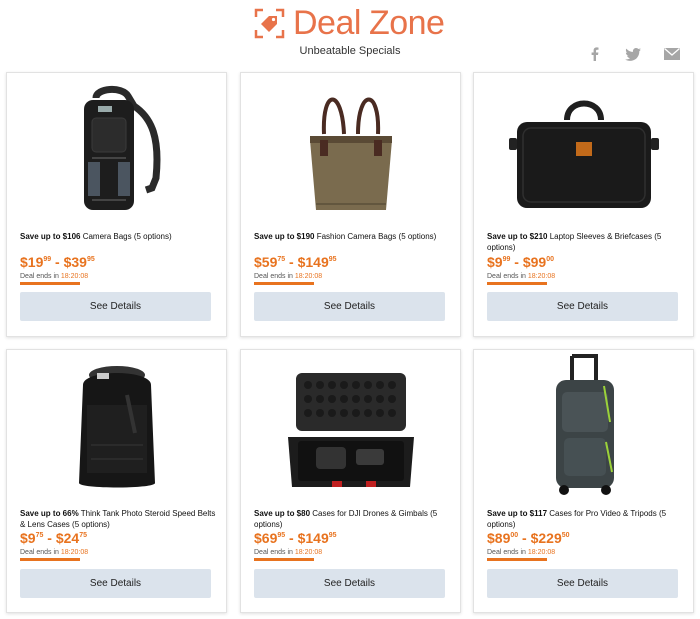 The image size is (700, 619). Describe the element at coordinates (116, 148) in the screenshot. I see `camera-bag-image` at that location.